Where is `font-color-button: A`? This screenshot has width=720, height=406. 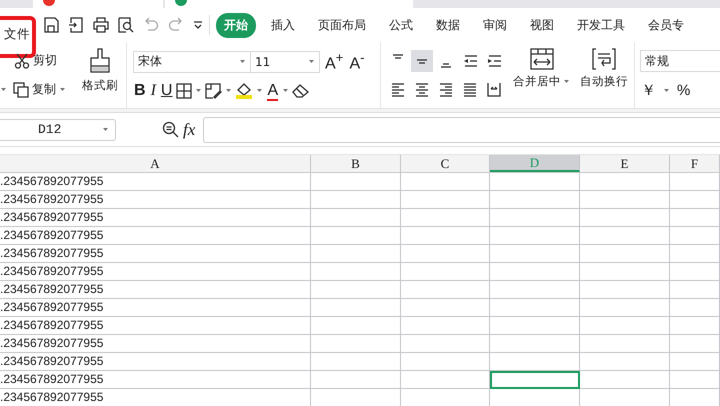 font-color-button: A is located at coordinates (273, 91).